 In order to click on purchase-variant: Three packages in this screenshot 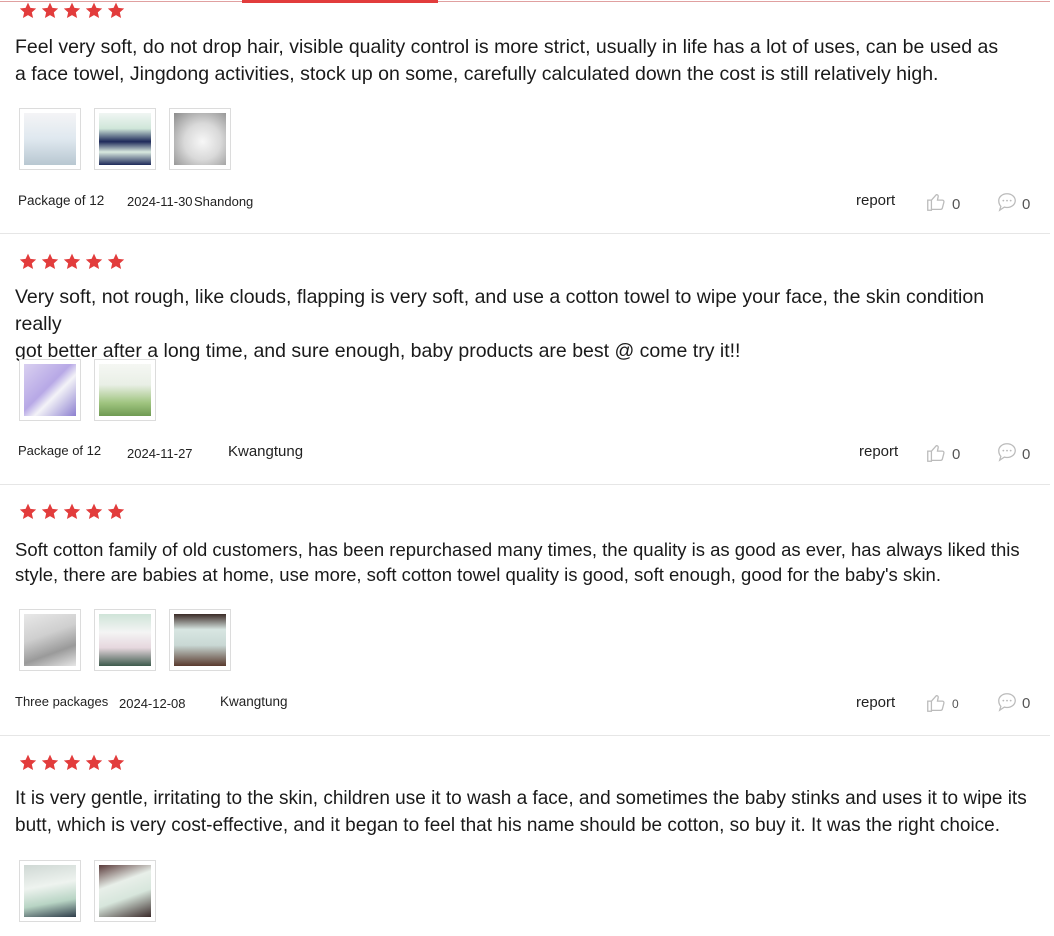, I will do `click(62, 701)`.